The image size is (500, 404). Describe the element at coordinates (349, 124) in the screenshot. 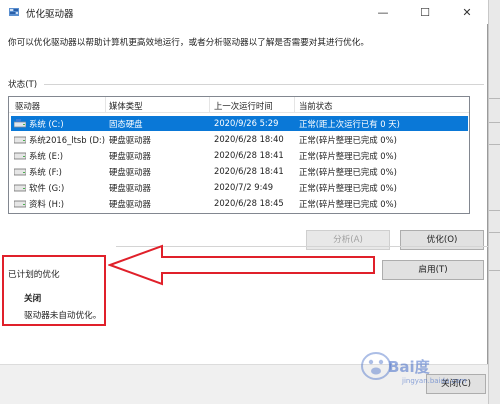

I see `current-status: 正常(距上次运行已有 0 天)` at that location.